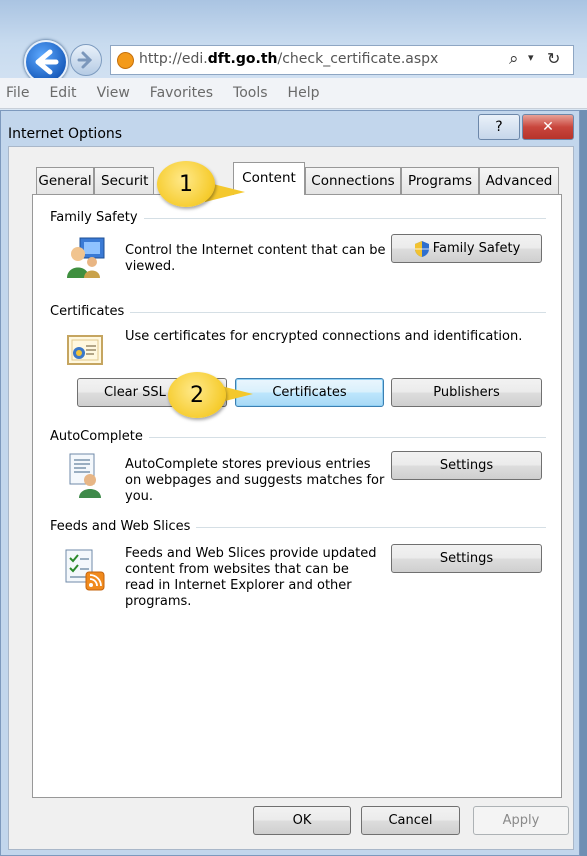  I want to click on dialog-title: Internet Options, so click(65, 134).